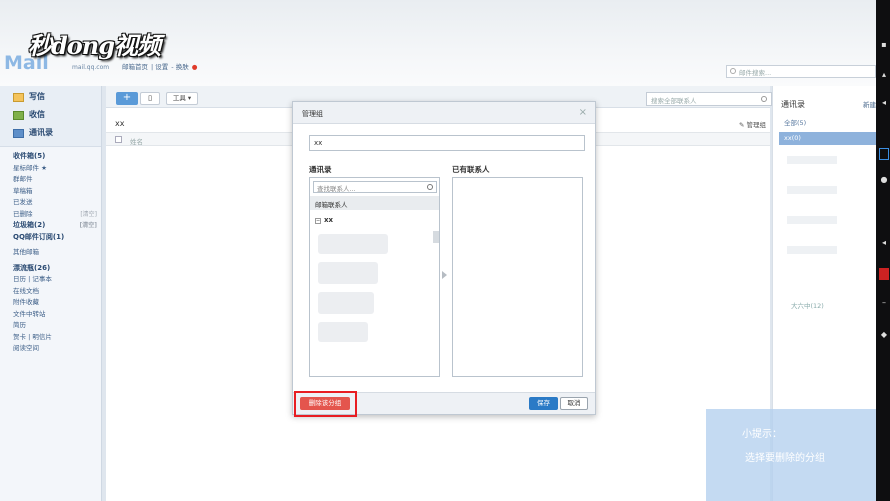  What do you see at coordinates (57, 280) in the screenshot?
I see `sidebar-folder: 日历 | 记事本` at bounding box center [57, 280].